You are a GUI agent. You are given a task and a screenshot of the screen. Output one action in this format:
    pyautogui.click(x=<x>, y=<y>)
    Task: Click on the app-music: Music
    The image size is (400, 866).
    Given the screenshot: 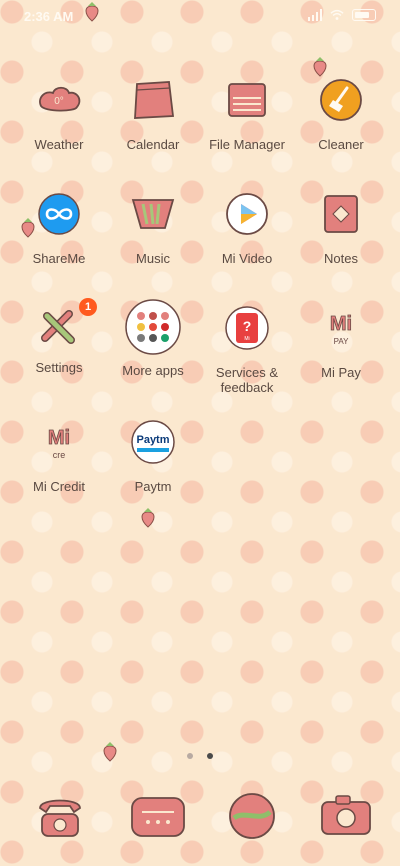 What is the action you would take?
    pyautogui.click(x=153, y=228)
    